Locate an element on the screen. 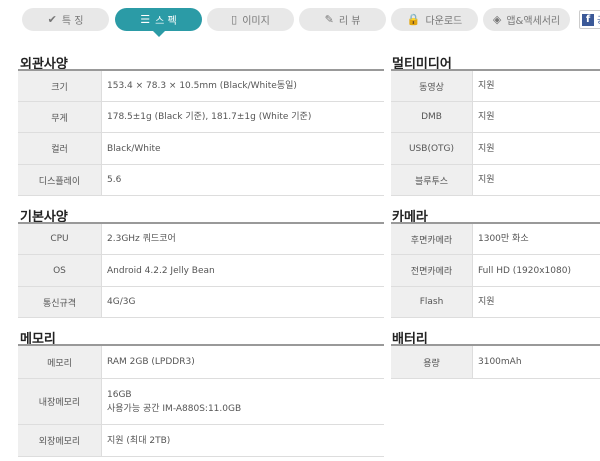 This screenshot has width=600, height=461. spec-key: 전면카메라 is located at coordinates (432, 270).